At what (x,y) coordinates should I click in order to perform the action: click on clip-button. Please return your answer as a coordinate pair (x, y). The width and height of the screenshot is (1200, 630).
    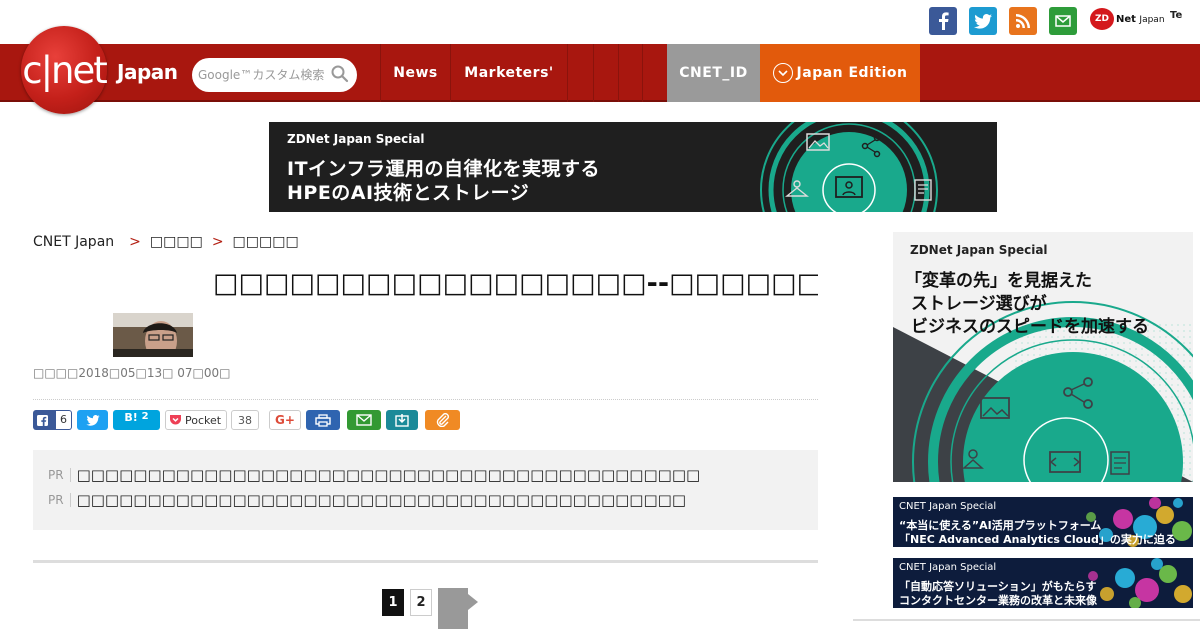
    Looking at the image, I should click on (442, 420).